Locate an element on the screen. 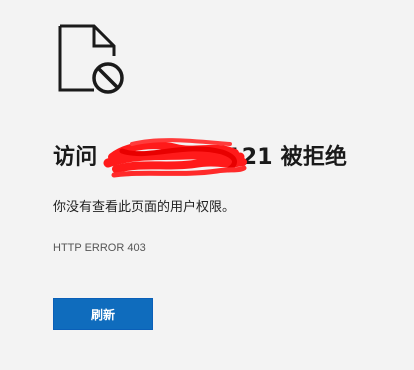 The width and height of the screenshot is (414, 370). title-suffix: 被拒绝 is located at coordinates (310, 157).